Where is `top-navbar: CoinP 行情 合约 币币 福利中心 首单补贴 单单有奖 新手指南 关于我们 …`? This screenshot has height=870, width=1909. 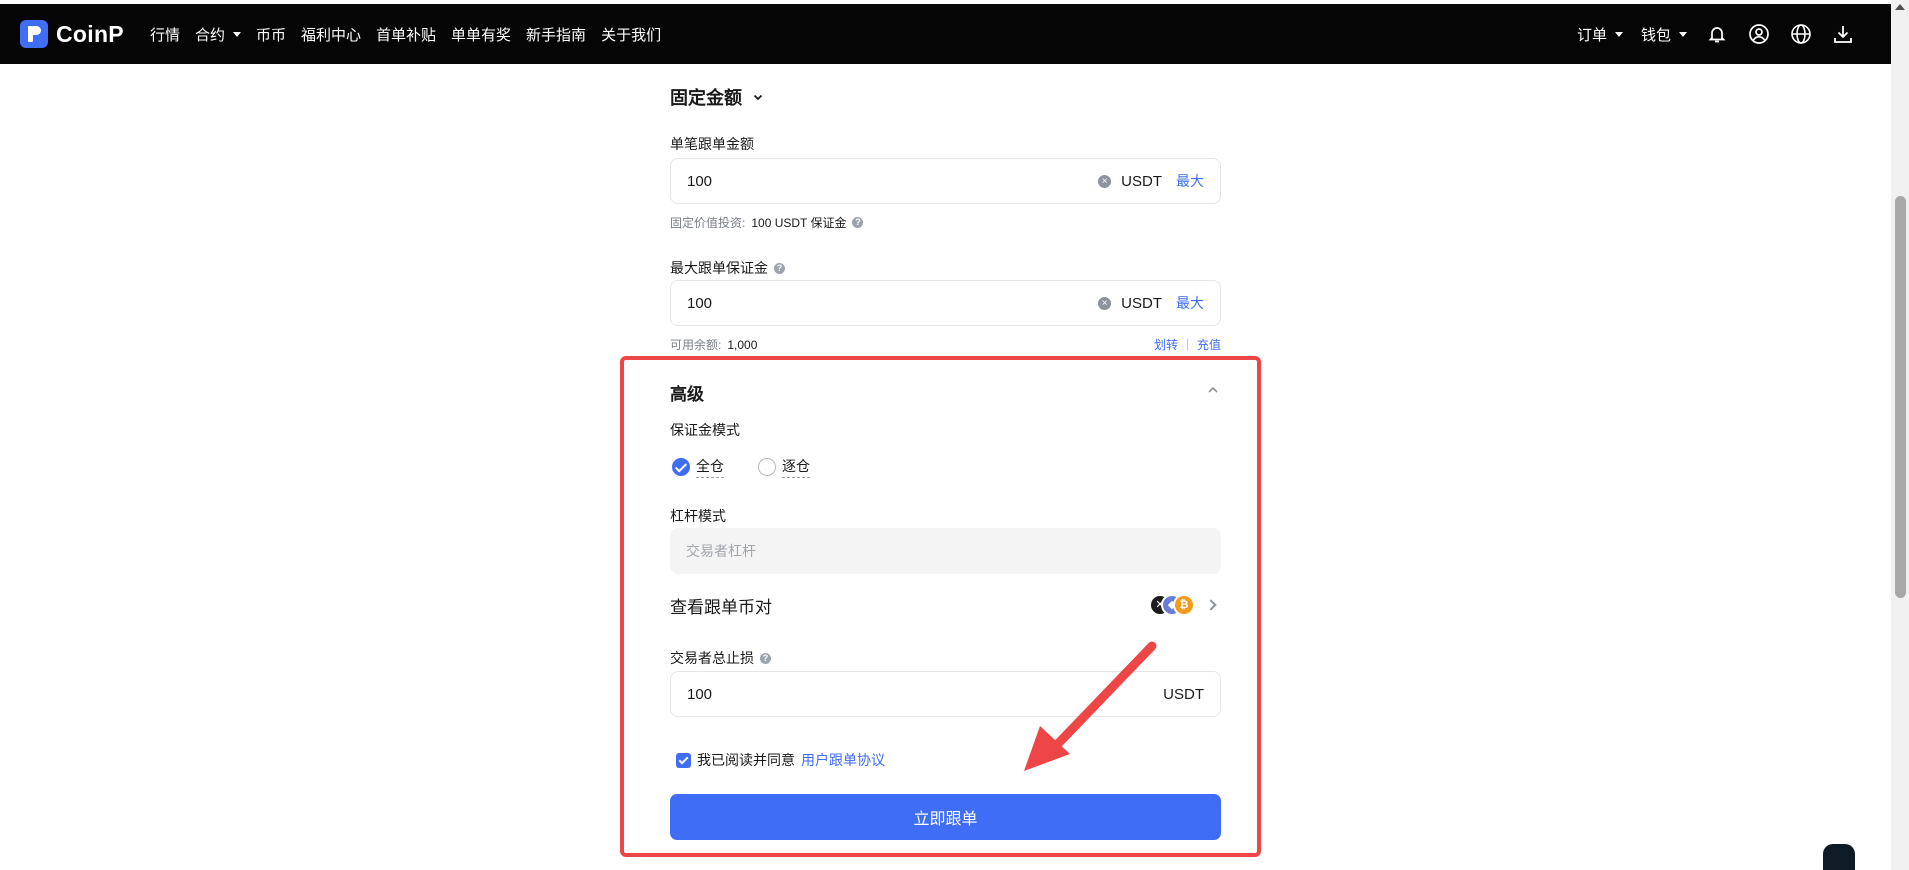
top-navbar: CoinP 行情 合约 币币 福利中心 首单补贴 单单有奖 新手指南 关于我们 … is located at coordinates (945, 34).